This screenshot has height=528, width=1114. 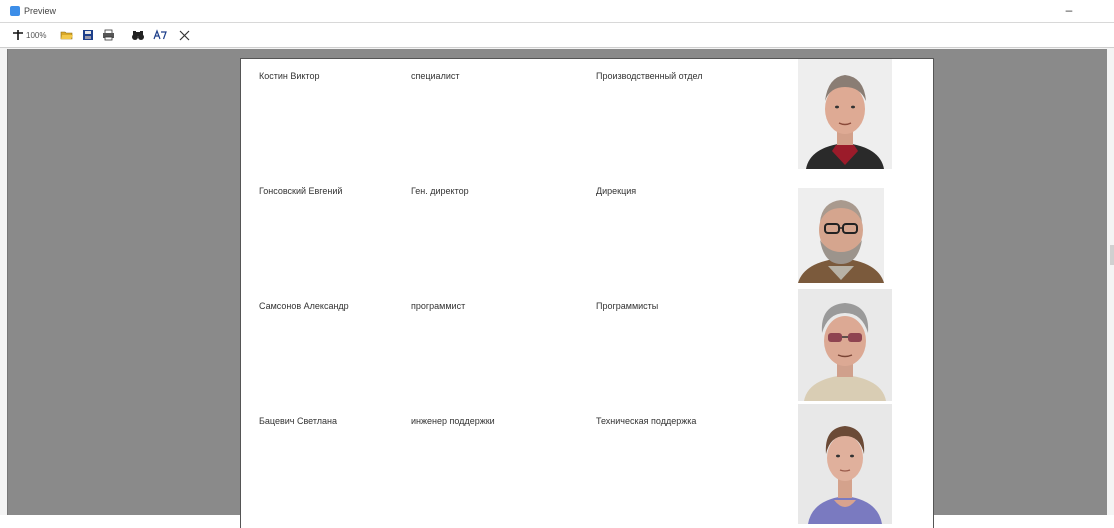 I want to click on employee-name: Гонсовский Евгений, so click(x=301, y=191).